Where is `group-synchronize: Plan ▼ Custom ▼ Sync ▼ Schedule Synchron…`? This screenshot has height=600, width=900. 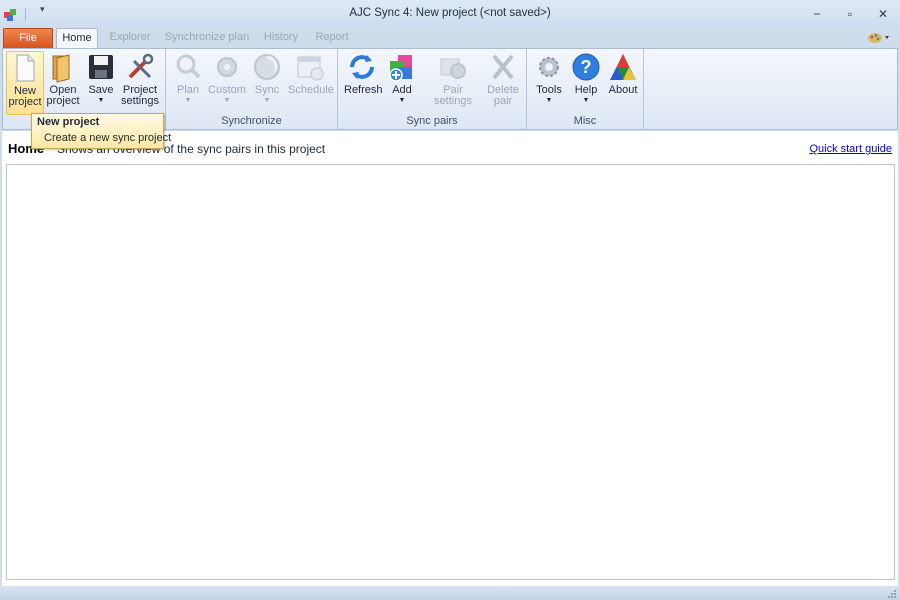 group-synchronize: Plan ▼ Custom ▼ Sync ▼ Schedule Synchron… is located at coordinates (252, 89).